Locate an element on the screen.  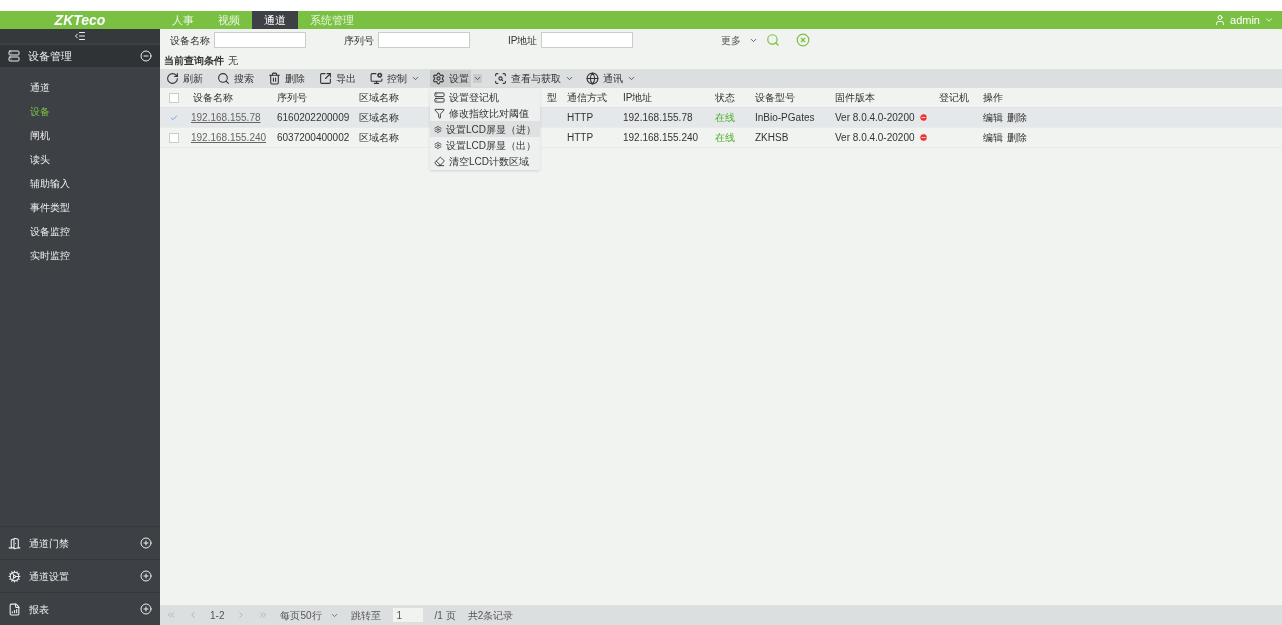
sidebar-item: 辅助输入 is located at coordinates (80, 183).